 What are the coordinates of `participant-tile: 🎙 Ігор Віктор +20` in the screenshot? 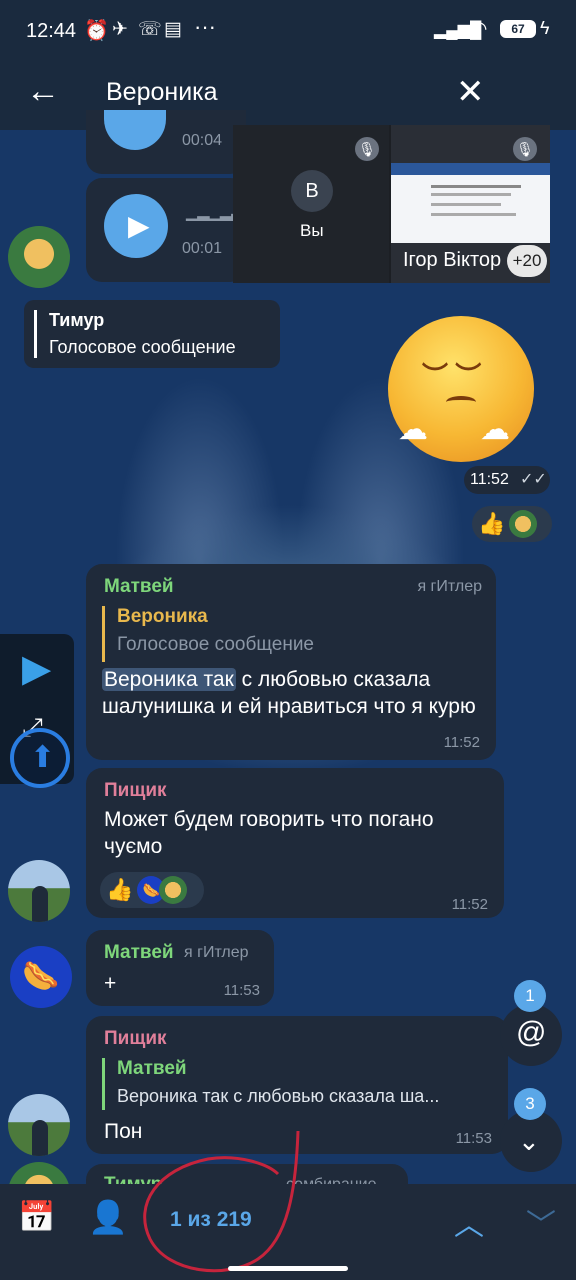 It's located at (470, 204).